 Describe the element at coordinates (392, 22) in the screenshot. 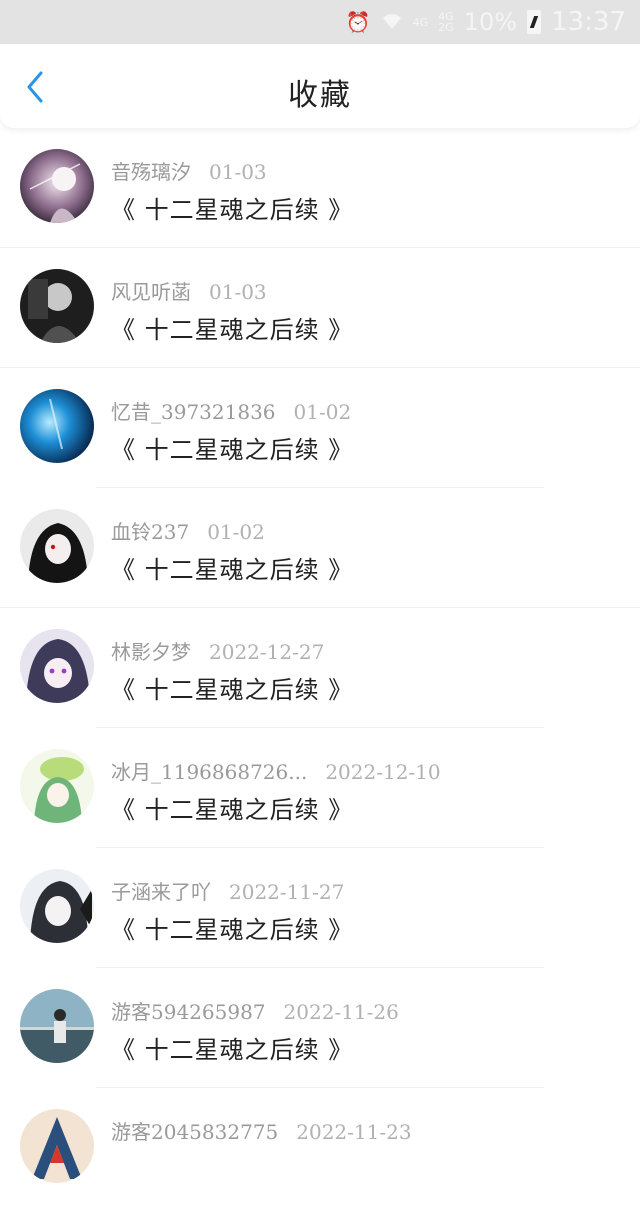

I see `wifi-icon` at that location.